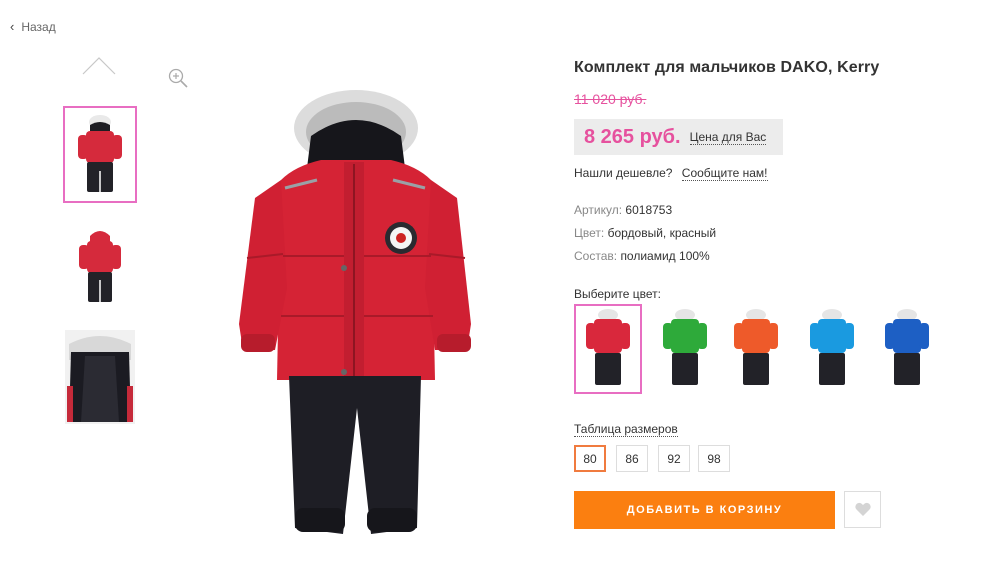 The height and width of the screenshot is (561, 1000). What do you see at coordinates (632, 136) in the screenshot?
I see `current-price: 8 265 руб.` at bounding box center [632, 136].